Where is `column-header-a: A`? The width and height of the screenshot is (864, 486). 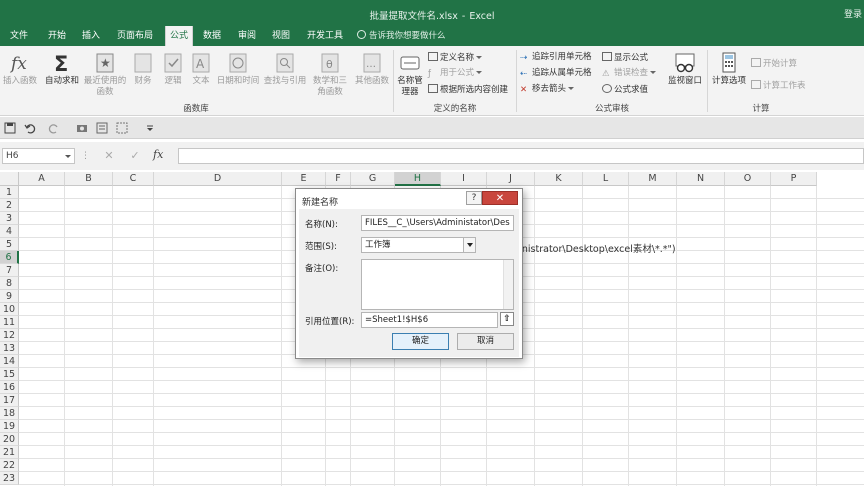
column-header-a: A is located at coordinates (42, 179).